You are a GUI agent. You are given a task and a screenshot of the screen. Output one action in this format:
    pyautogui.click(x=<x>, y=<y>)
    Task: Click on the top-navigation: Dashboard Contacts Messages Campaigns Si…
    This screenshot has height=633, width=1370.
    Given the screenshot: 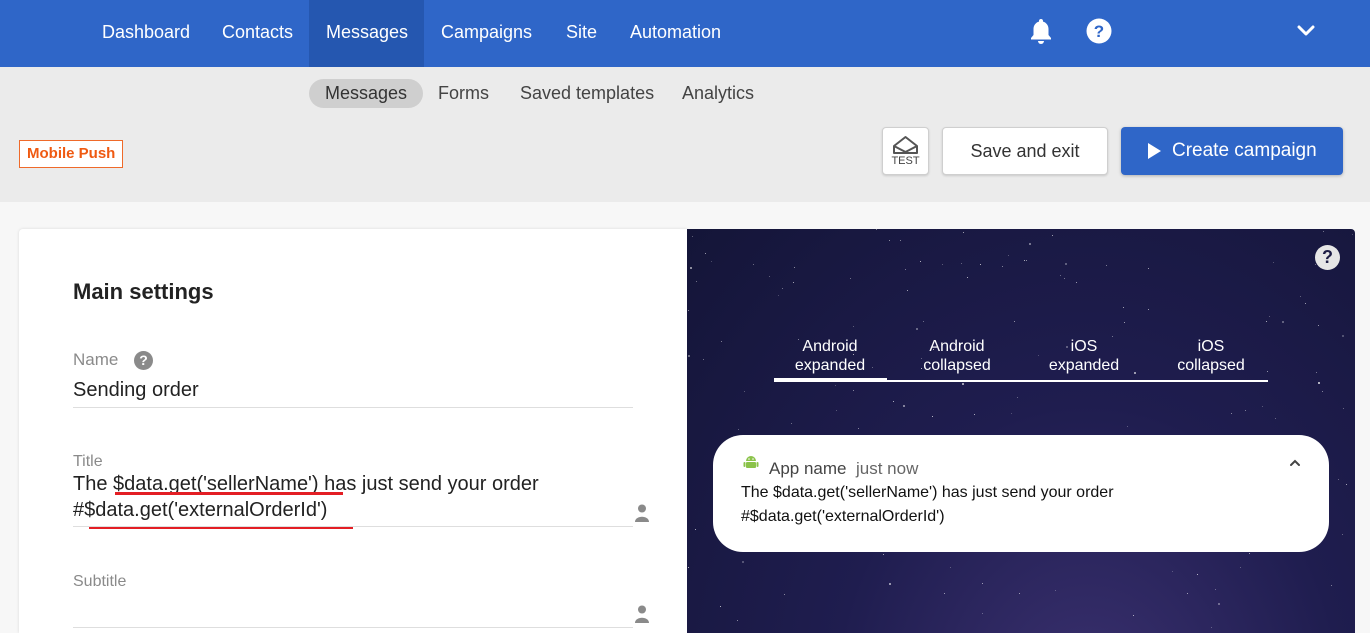 What is the action you would take?
    pyautogui.click(x=685, y=33)
    